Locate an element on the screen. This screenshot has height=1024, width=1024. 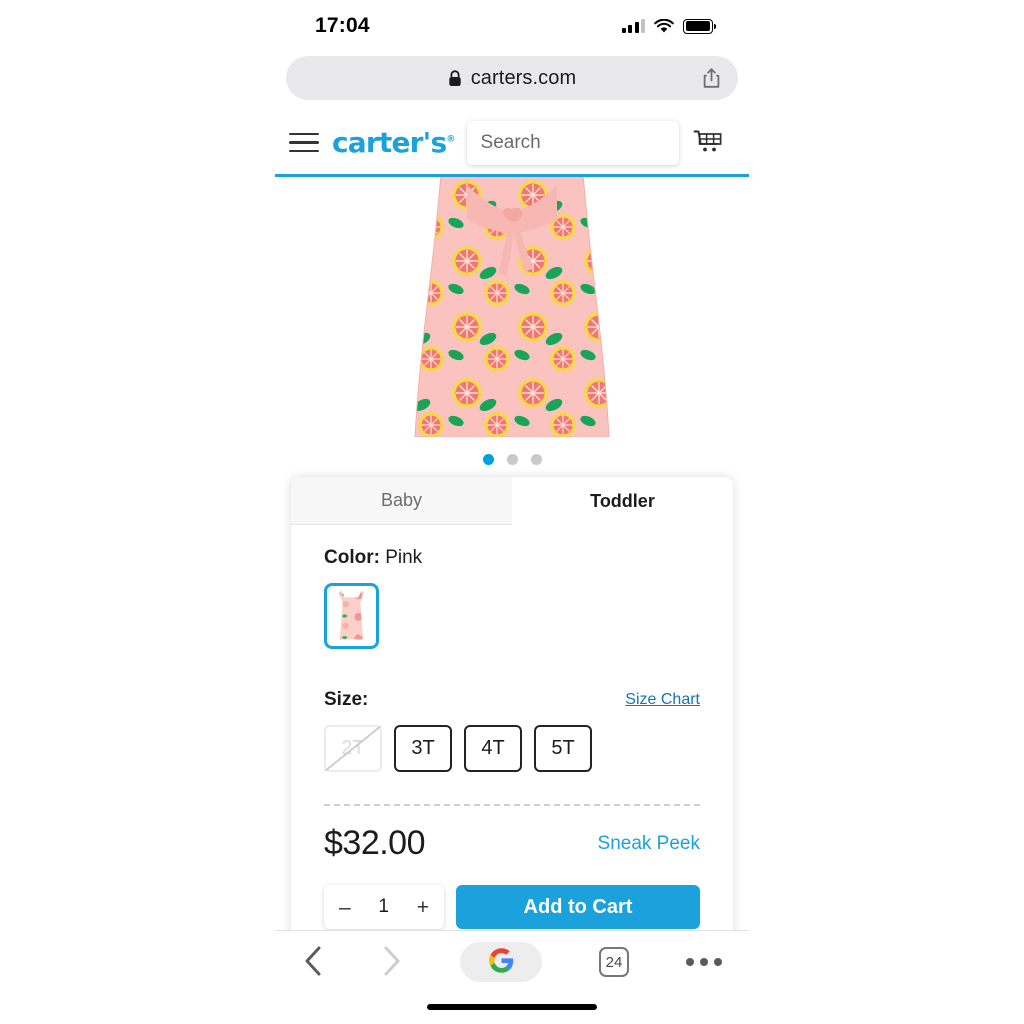
tab-toddler: Toddler is located at coordinates (622, 501).